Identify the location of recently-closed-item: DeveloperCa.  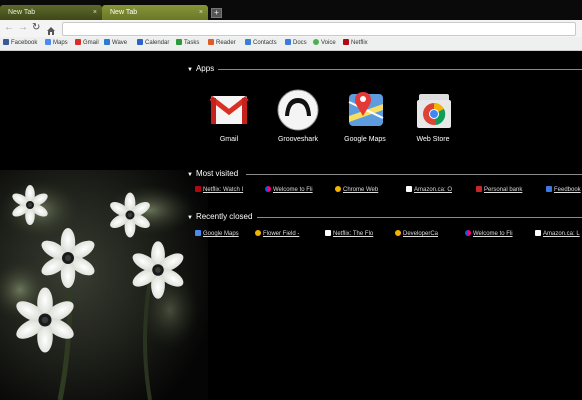
(416, 234).